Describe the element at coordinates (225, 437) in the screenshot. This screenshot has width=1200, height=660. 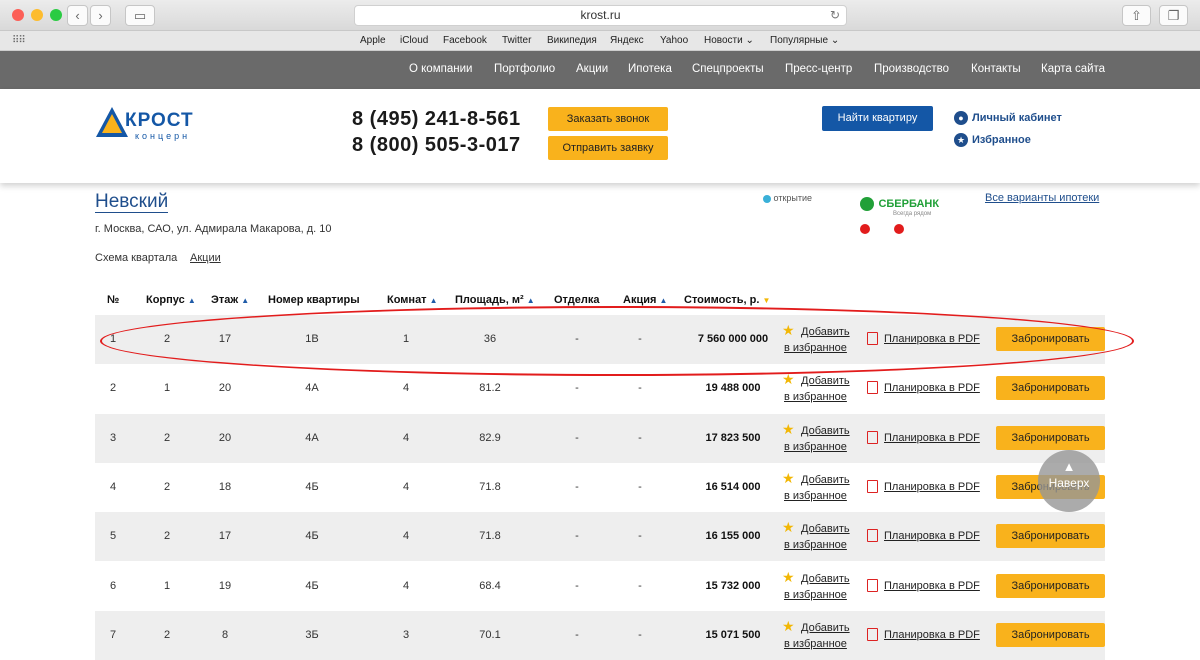
I see `table-cell: 20` at that location.